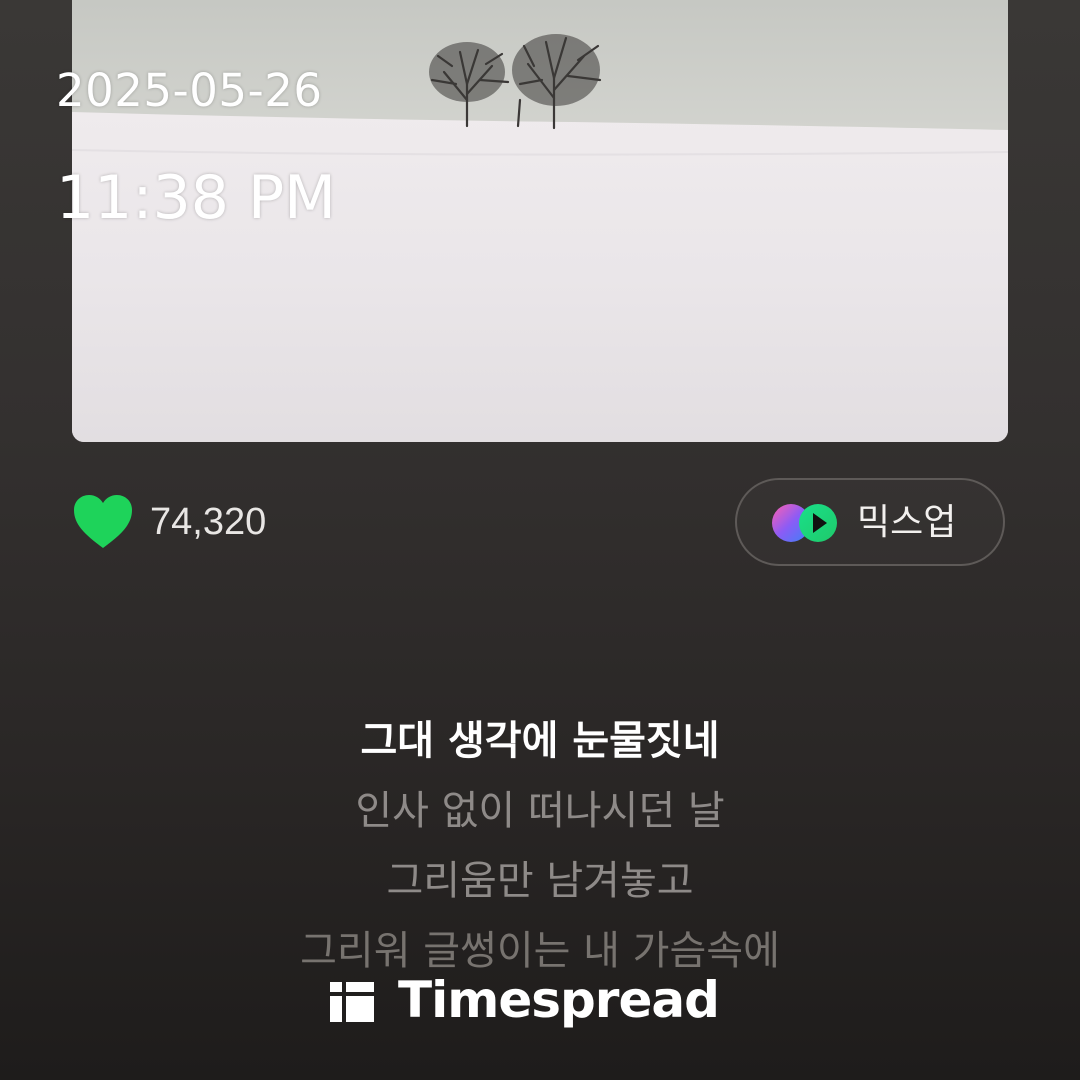 This screenshot has height=1080, width=1080. Describe the element at coordinates (352, 1002) in the screenshot. I see `timespread-logo-icon` at that location.